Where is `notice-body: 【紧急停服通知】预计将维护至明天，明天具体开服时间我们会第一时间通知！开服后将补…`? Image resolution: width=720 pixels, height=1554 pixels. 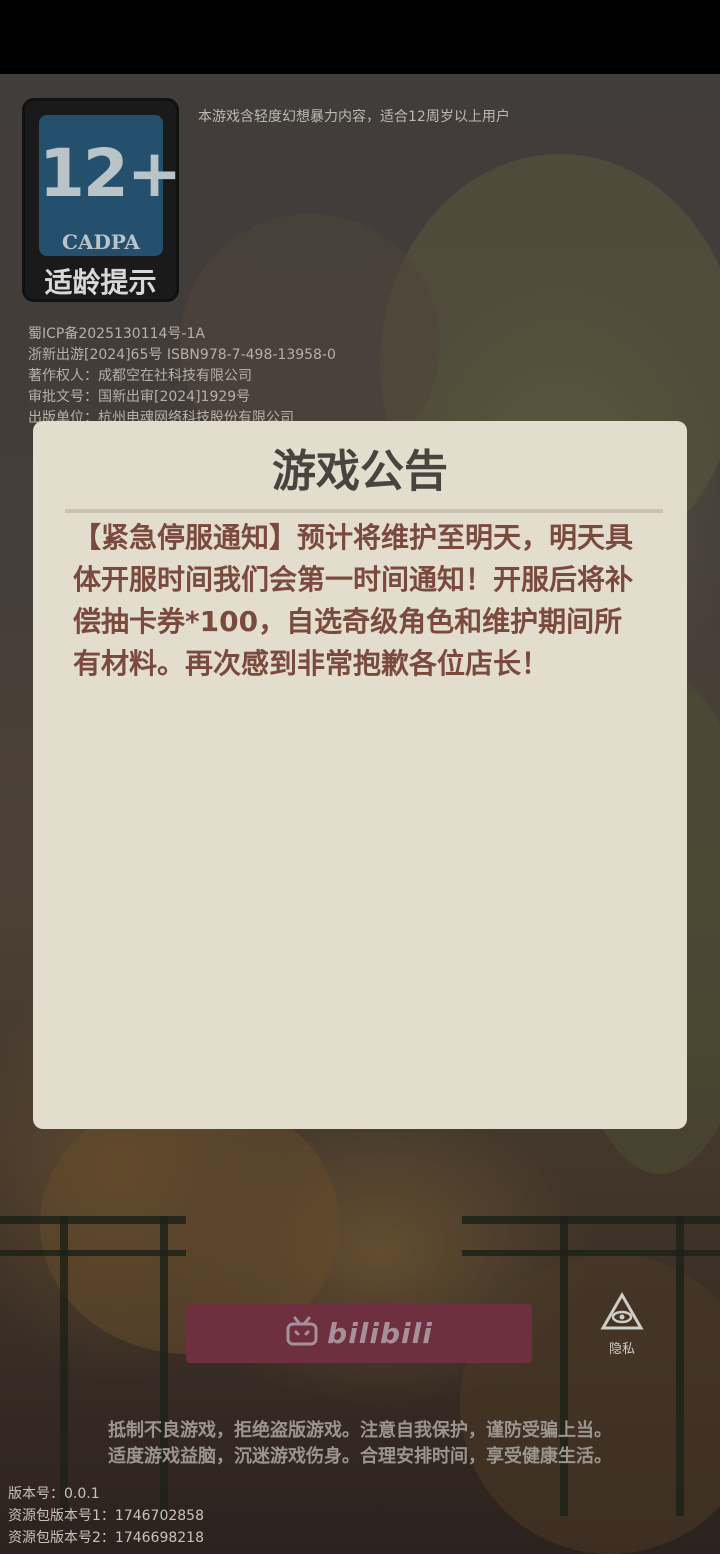 notice-body: 【紧急停服通知】预计将维护至明天，明天具体开服时间我们会第一时间通知！开服后将补… is located at coordinates (353, 600).